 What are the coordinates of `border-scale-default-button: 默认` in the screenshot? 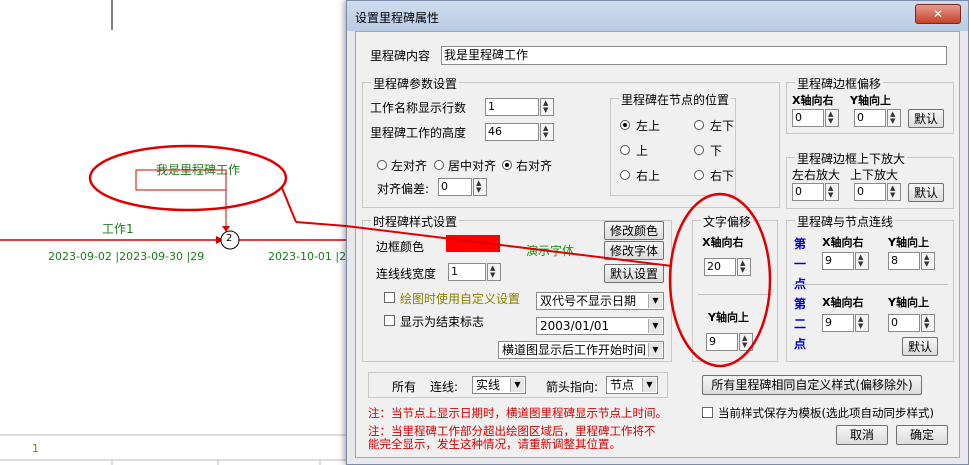 It's located at (926, 192).